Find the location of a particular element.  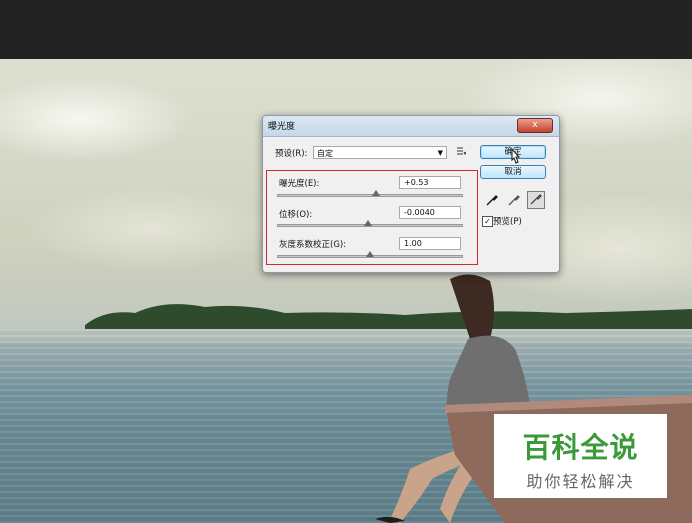

exposure-label: 曝光度(E): is located at coordinates (299, 184).